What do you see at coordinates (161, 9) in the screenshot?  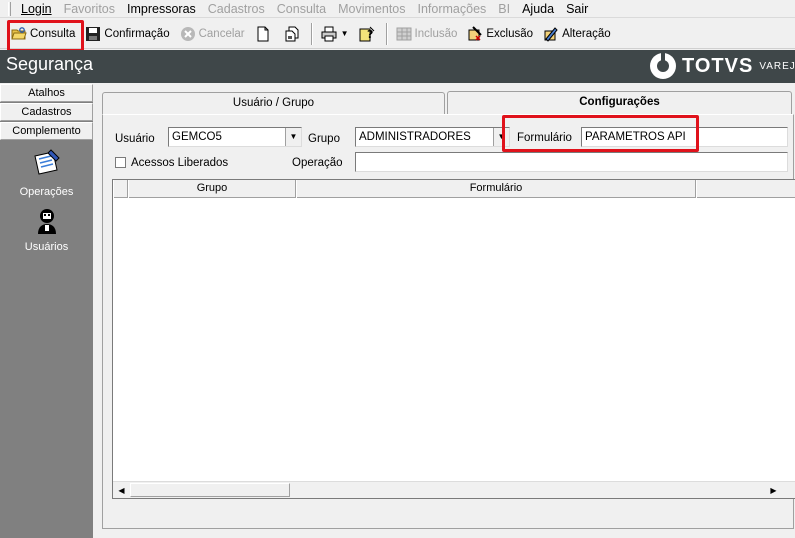 I see `menu-impressoras: Impressoras` at bounding box center [161, 9].